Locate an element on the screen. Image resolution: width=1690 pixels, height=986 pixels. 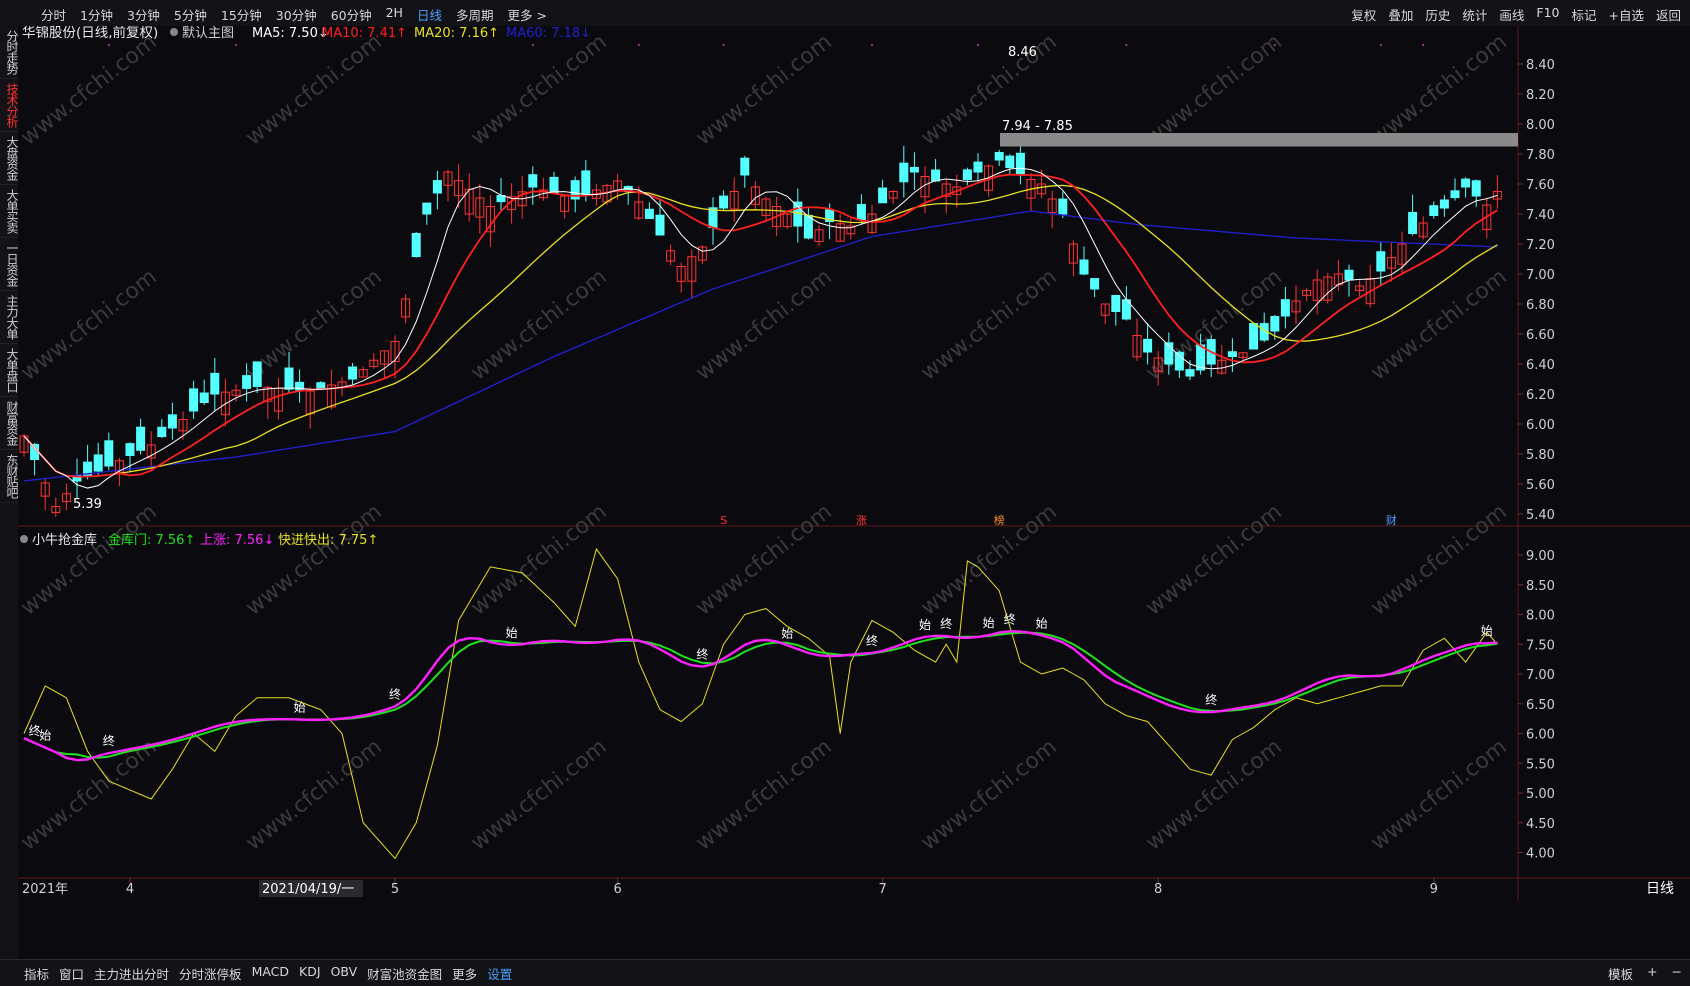
period-button-9: 多周期 is located at coordinates (475, 14).